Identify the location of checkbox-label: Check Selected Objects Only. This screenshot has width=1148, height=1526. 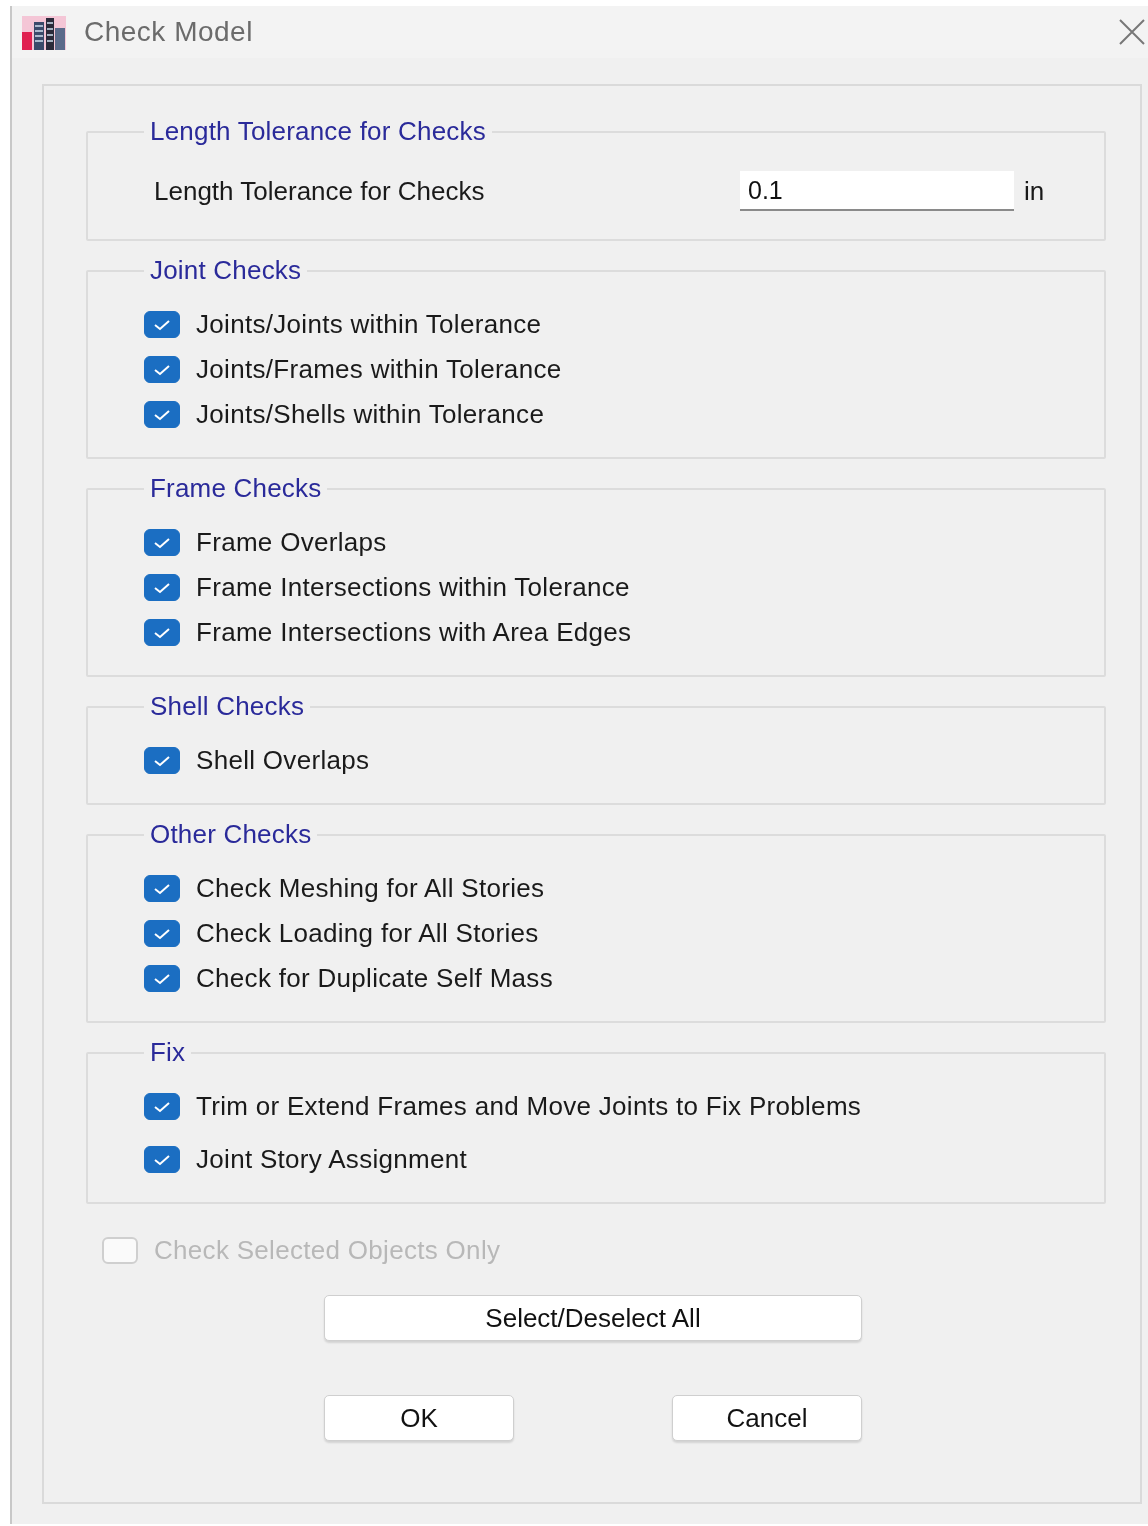
(327, 1250).